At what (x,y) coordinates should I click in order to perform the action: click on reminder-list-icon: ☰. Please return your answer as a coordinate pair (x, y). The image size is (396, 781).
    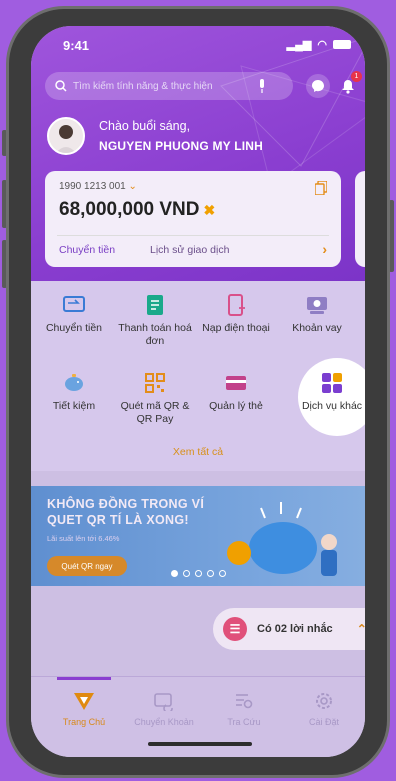
    Looking at the image, I should click on (235, 629).